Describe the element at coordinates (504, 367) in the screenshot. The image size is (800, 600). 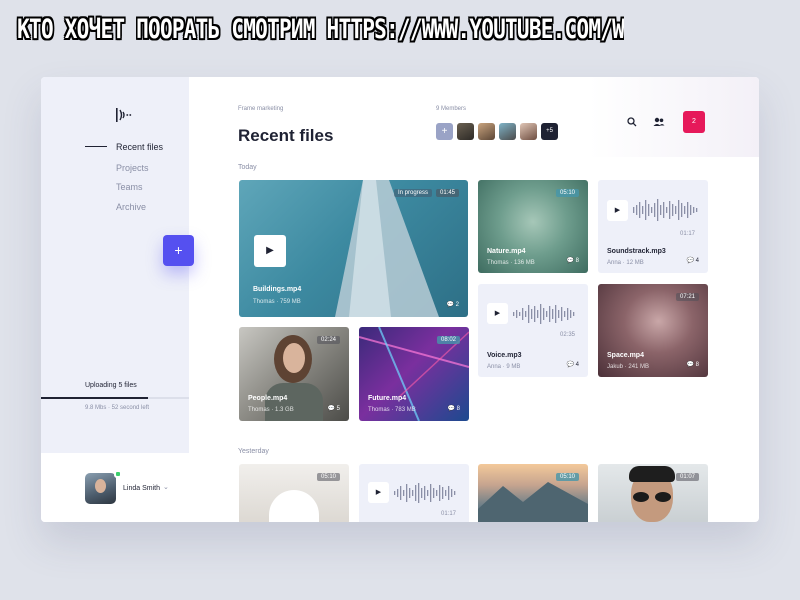
I see `file-meta: Anna · 9 MB` at that location.